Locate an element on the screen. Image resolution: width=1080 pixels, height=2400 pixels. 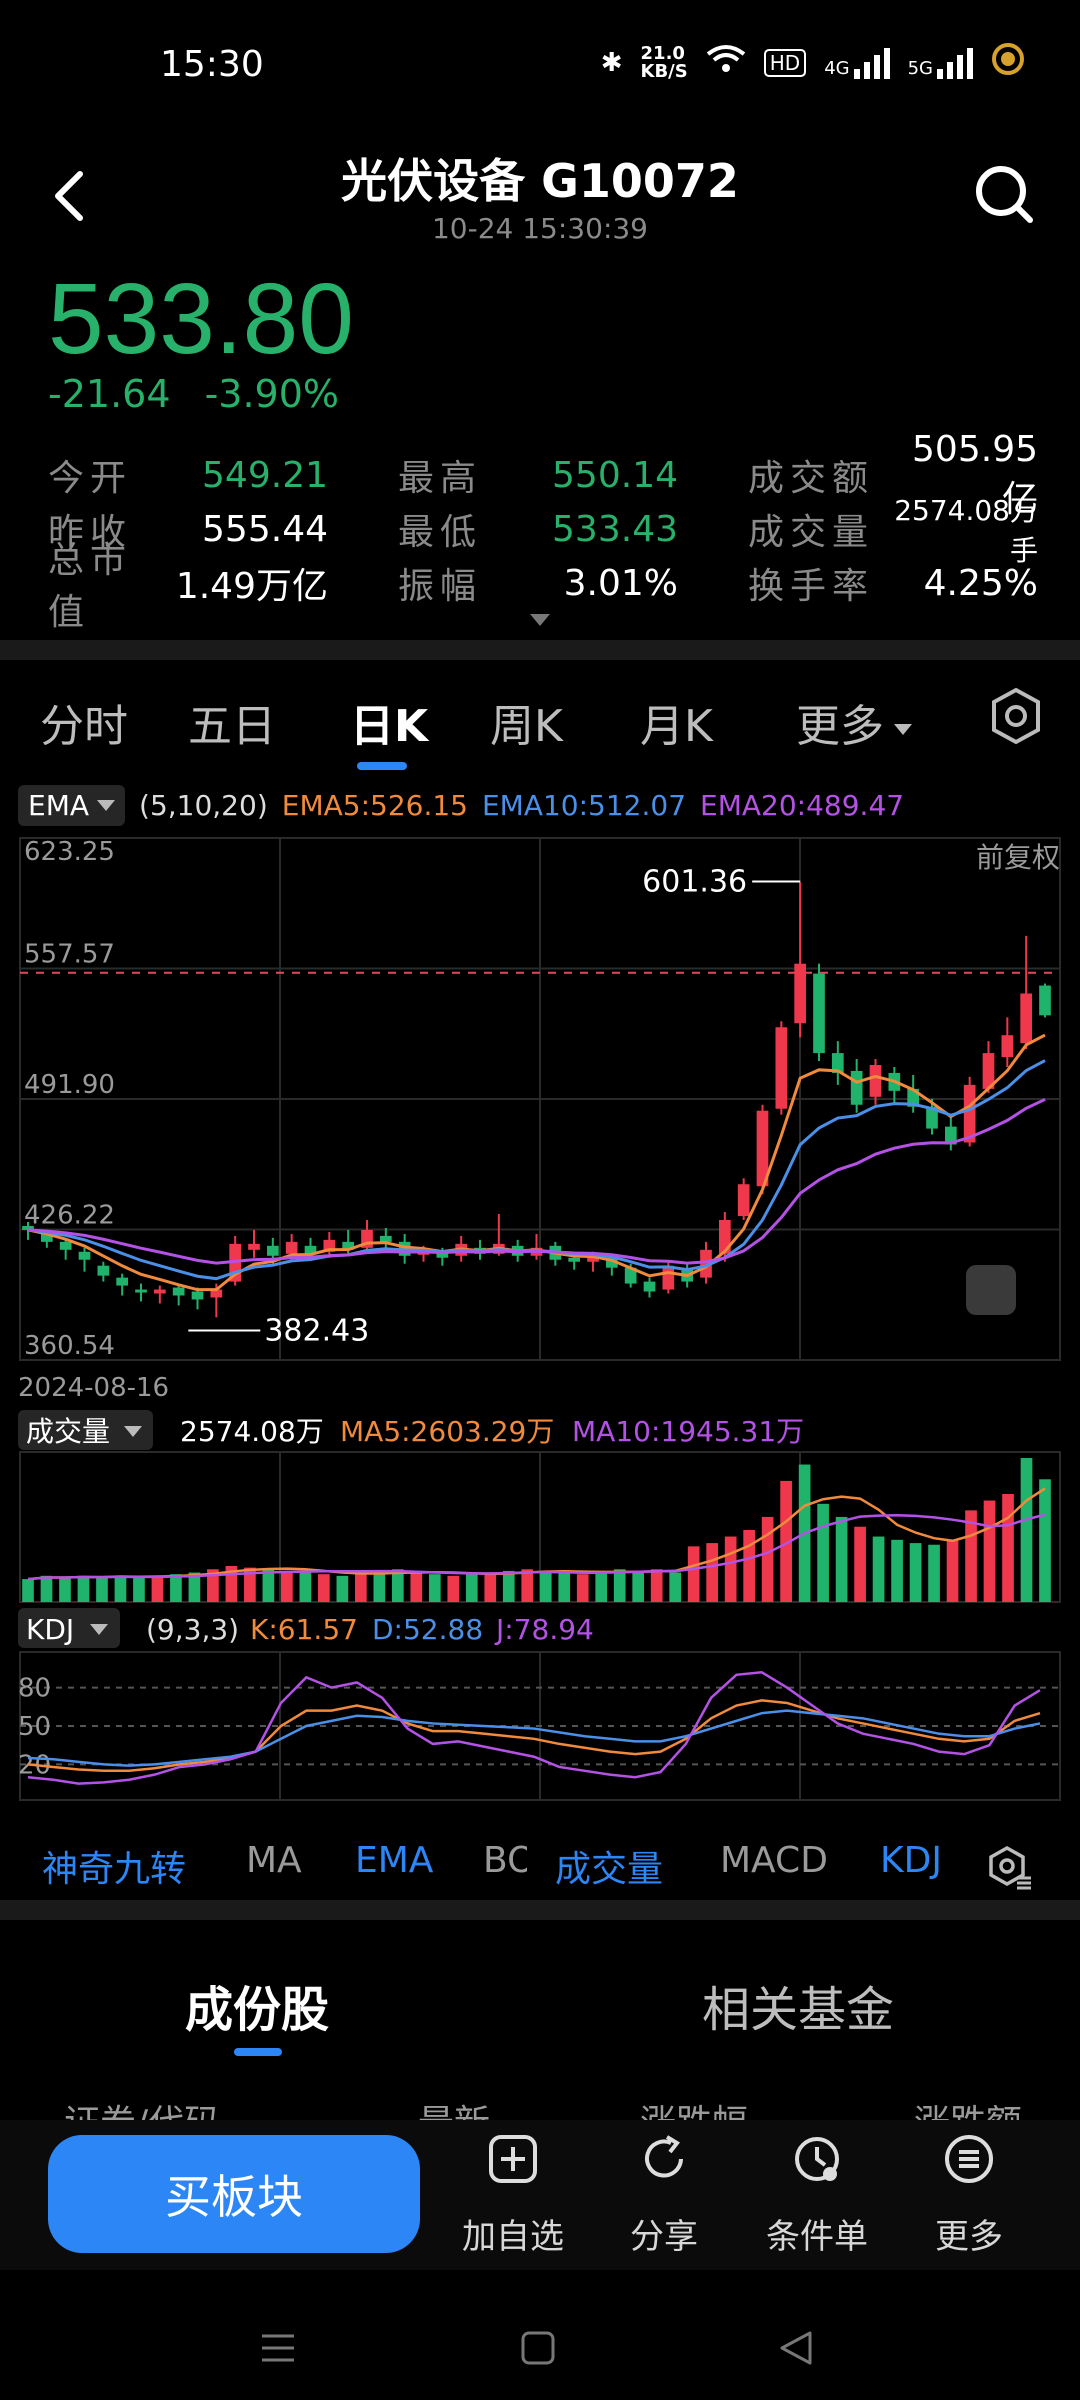
stat-label: 成交量 is located at coordinates (811, 532).